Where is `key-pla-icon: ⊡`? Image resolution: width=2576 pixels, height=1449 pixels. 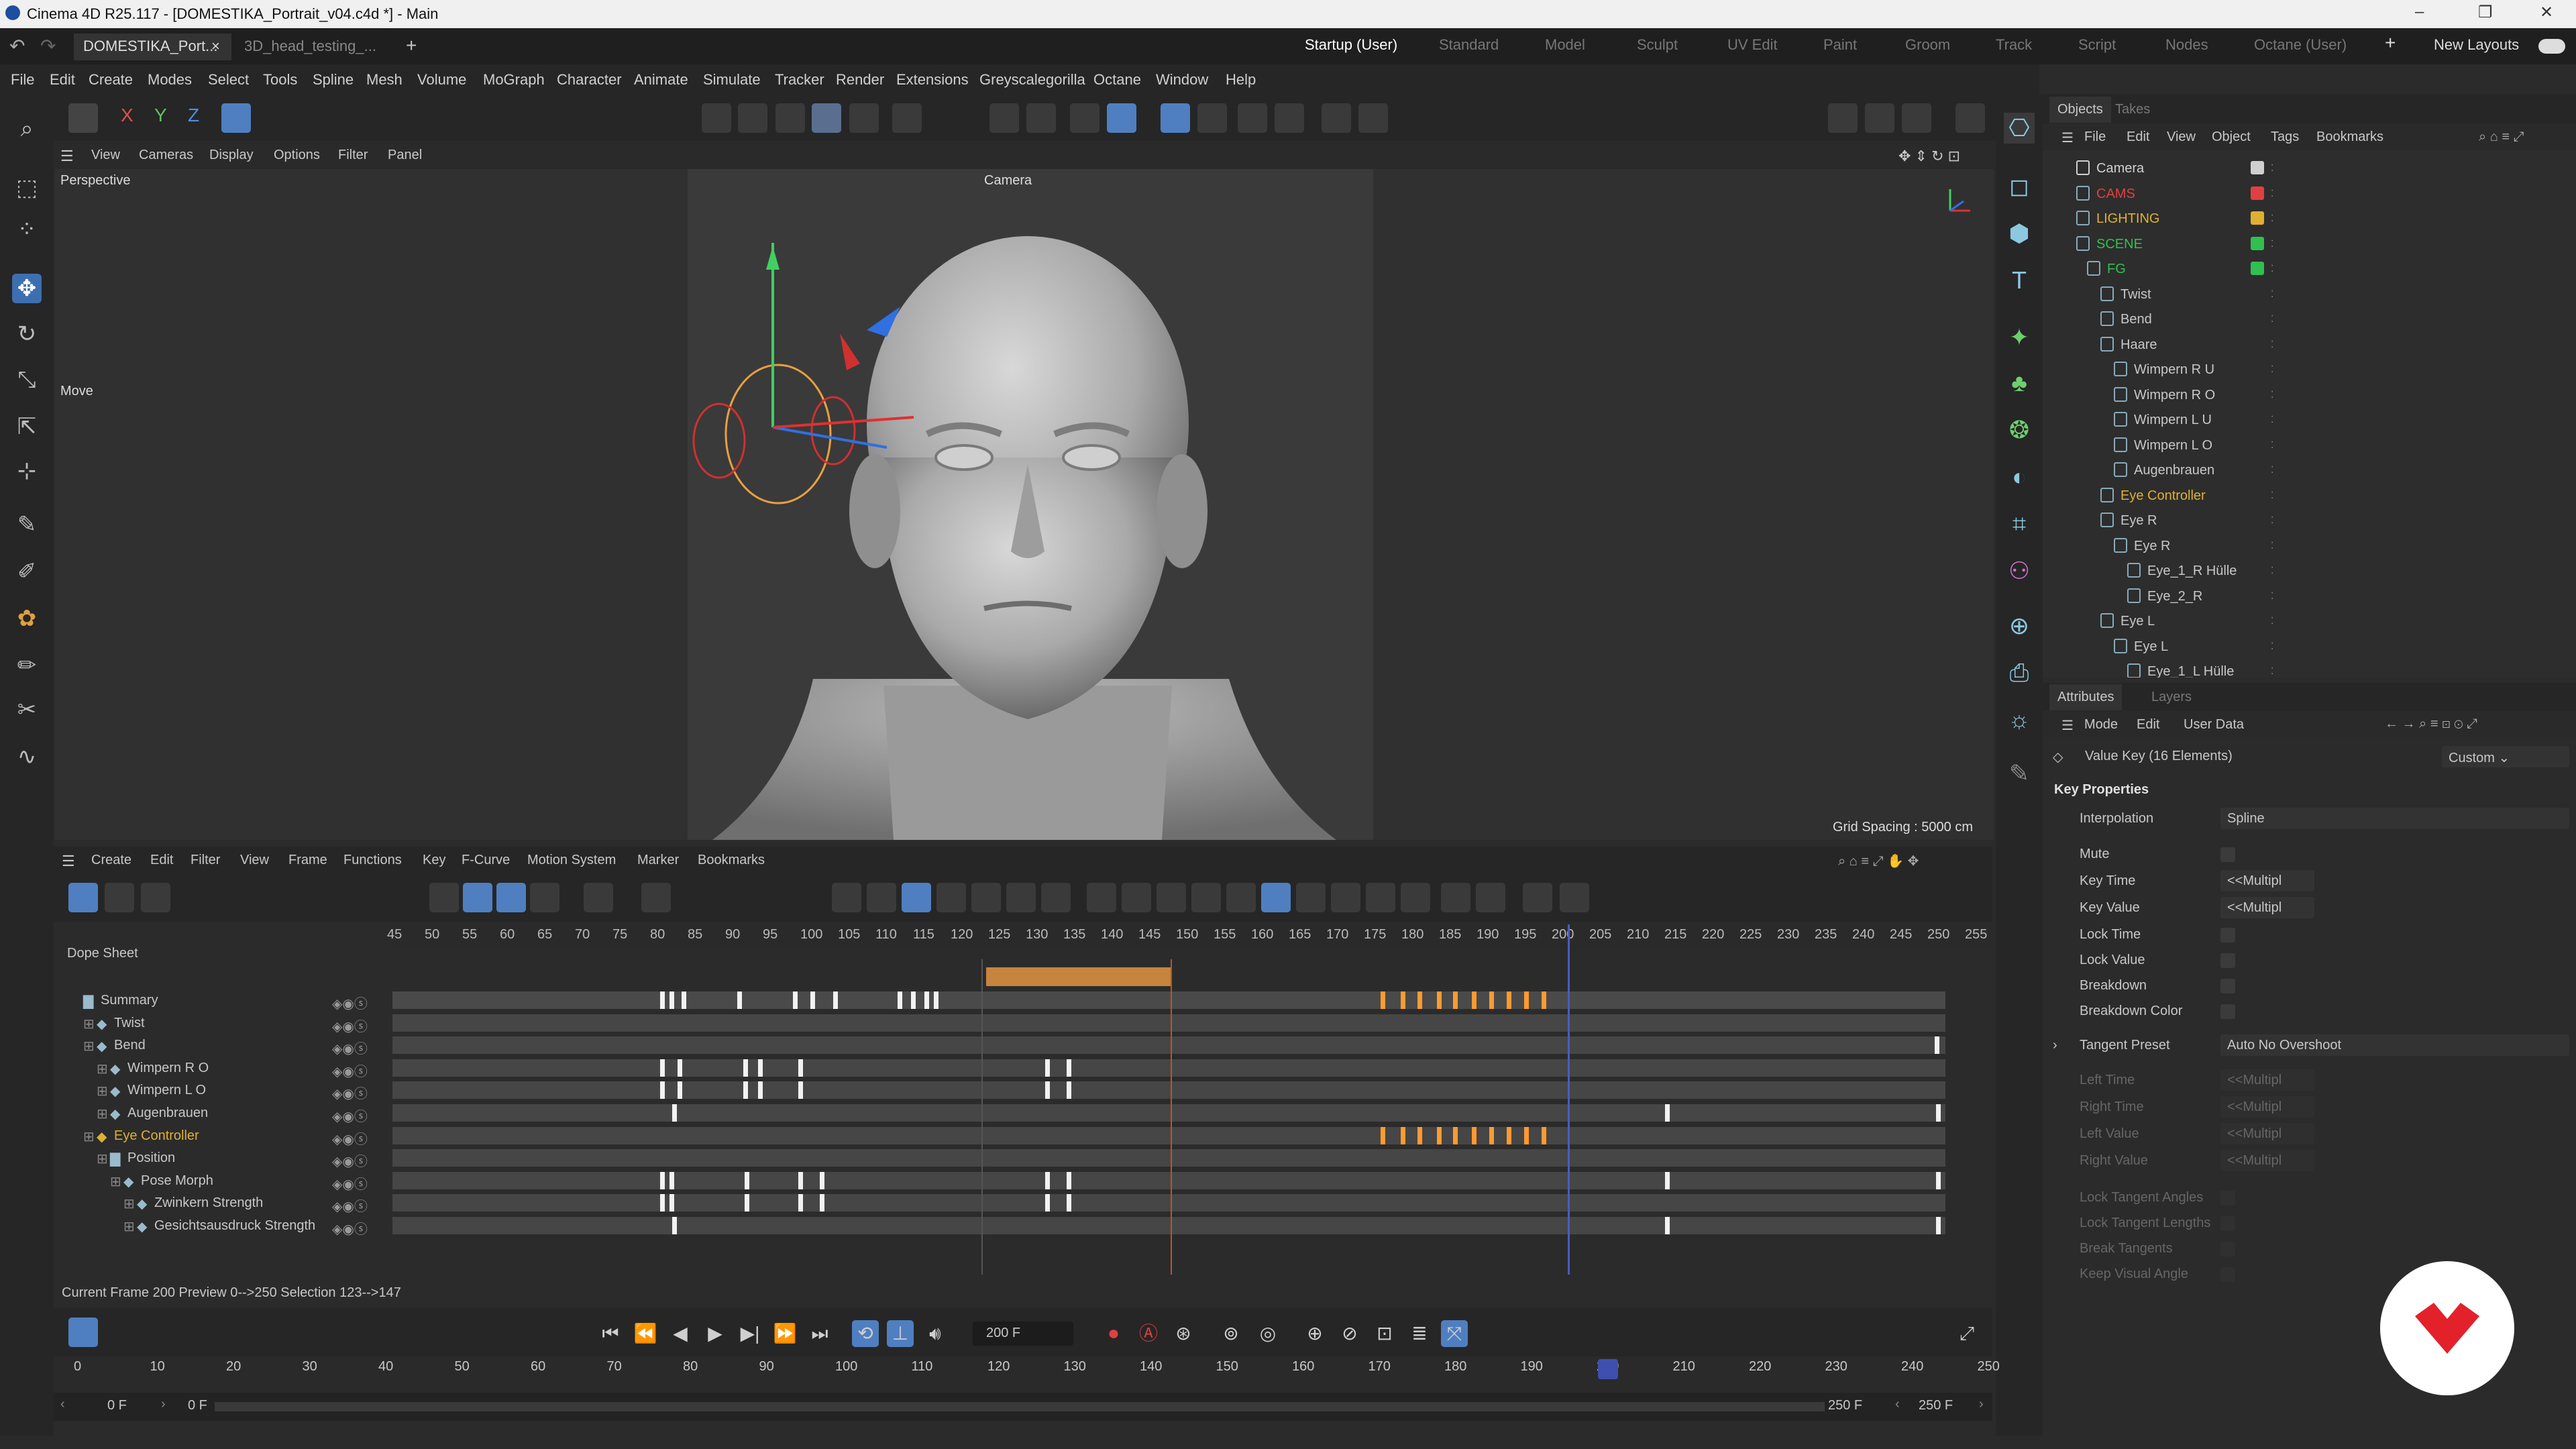
key-pla-icon: ⊡ is located at coordinates (1384, 1333).